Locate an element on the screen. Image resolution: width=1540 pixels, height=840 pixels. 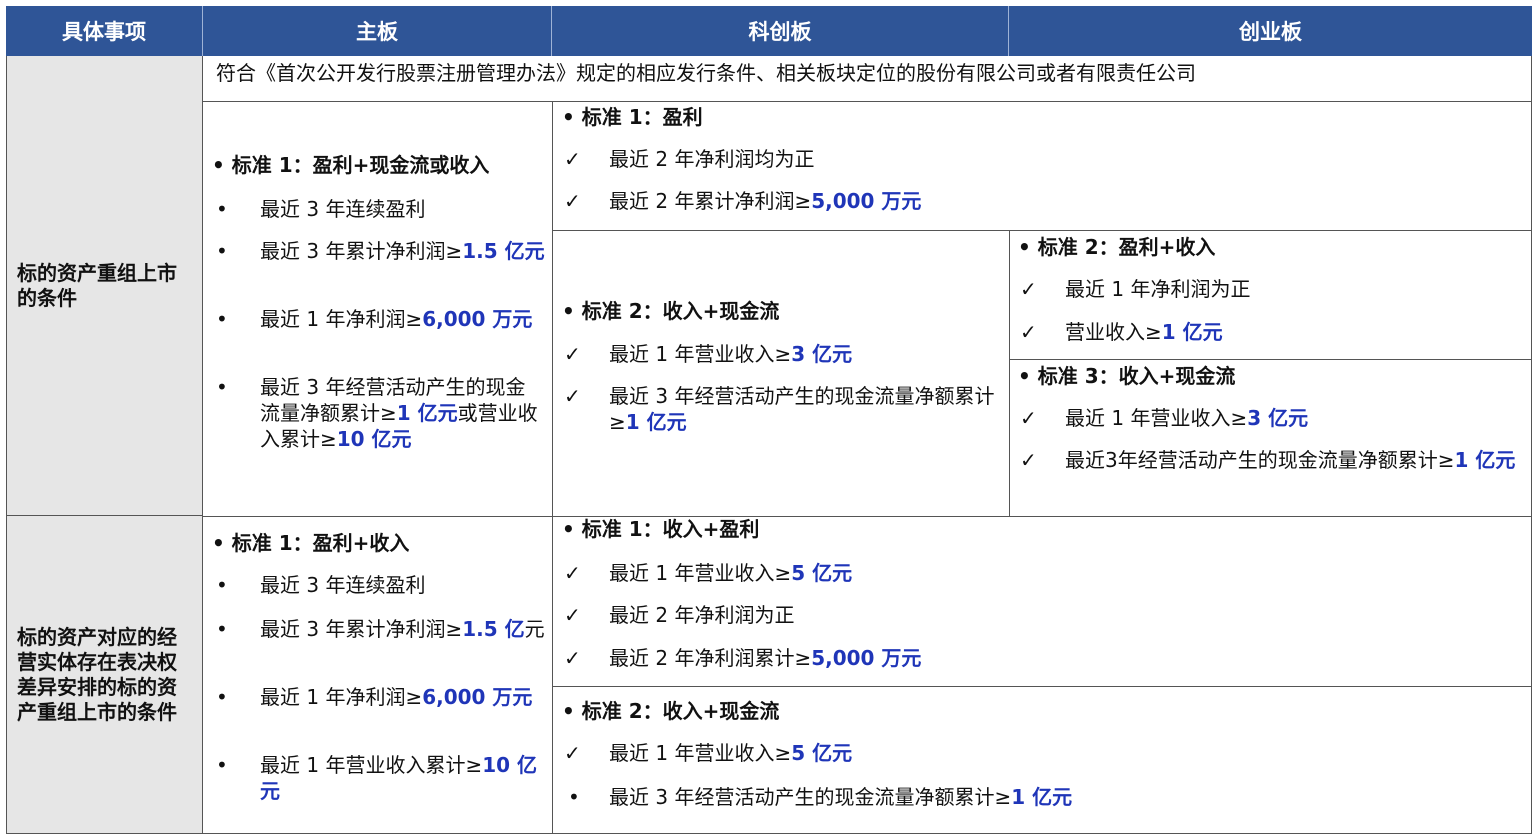
row2-label: 标的资产对应的经营实体存在表决权差异安排的标的资产重组上市的条件 is located at coordinates (104, 675).